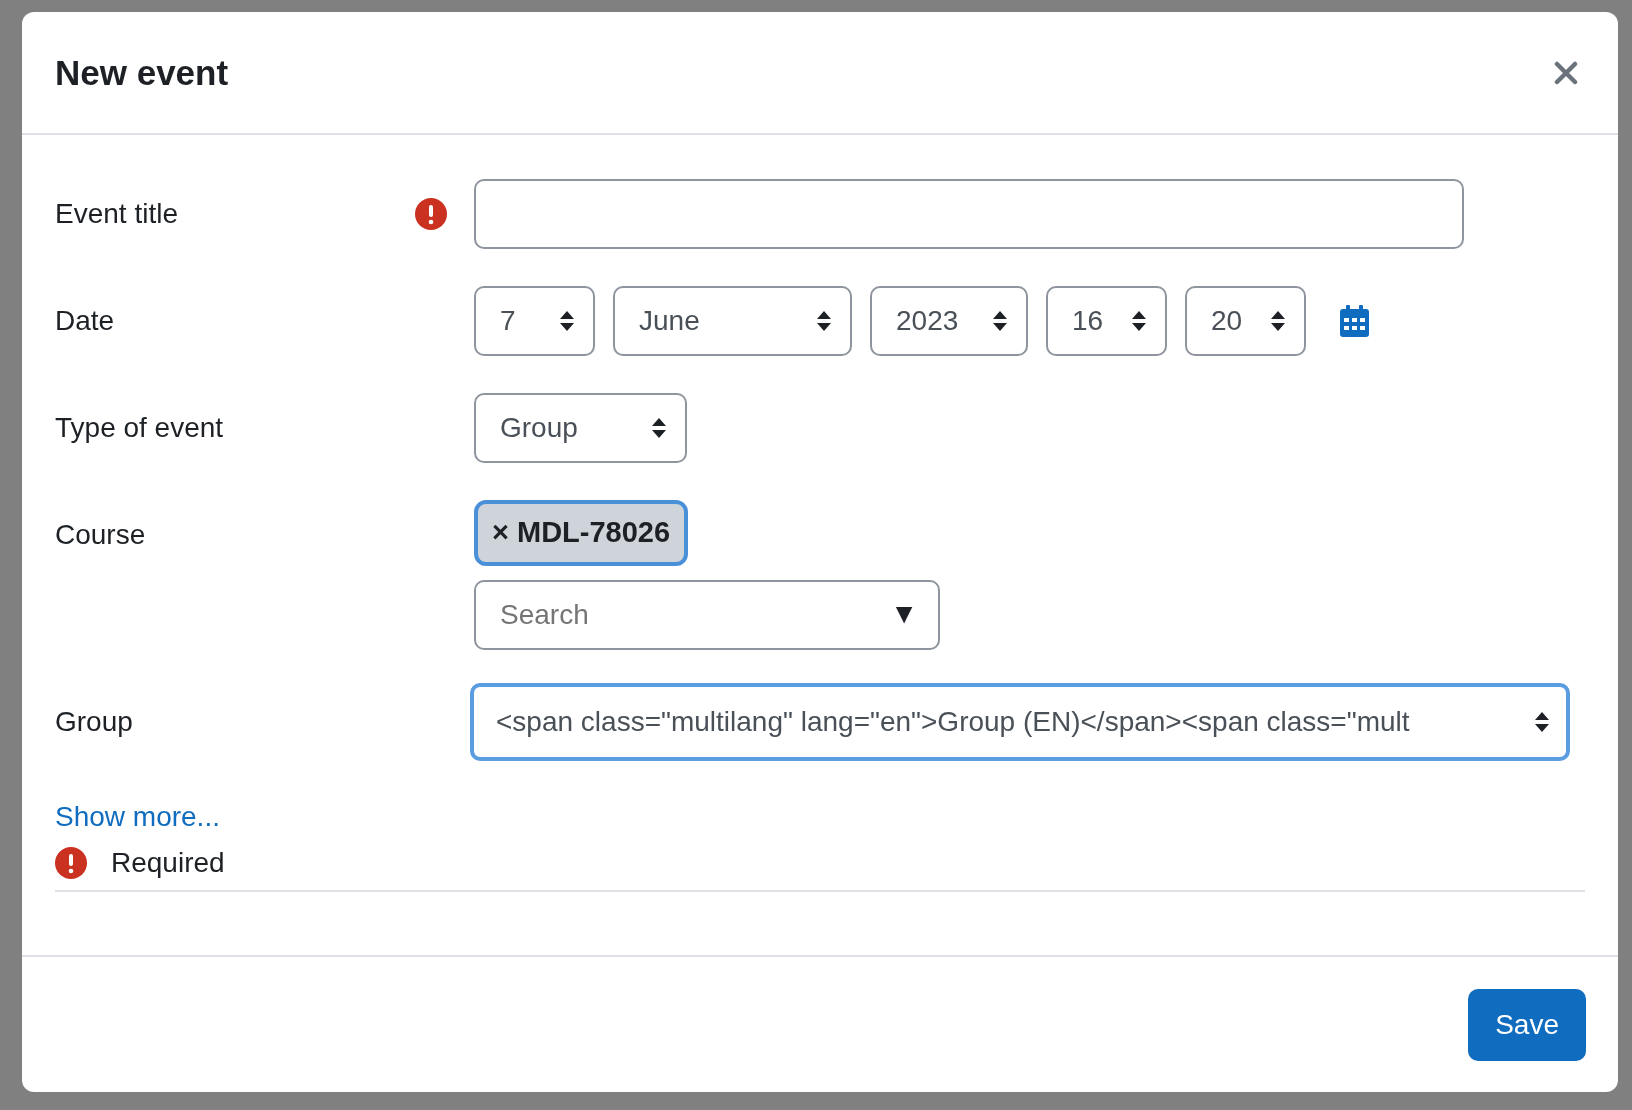 The width and height of the screenshot is (1632, 1110). I want to click on dropdown-select: 2023, so click(949, 321).